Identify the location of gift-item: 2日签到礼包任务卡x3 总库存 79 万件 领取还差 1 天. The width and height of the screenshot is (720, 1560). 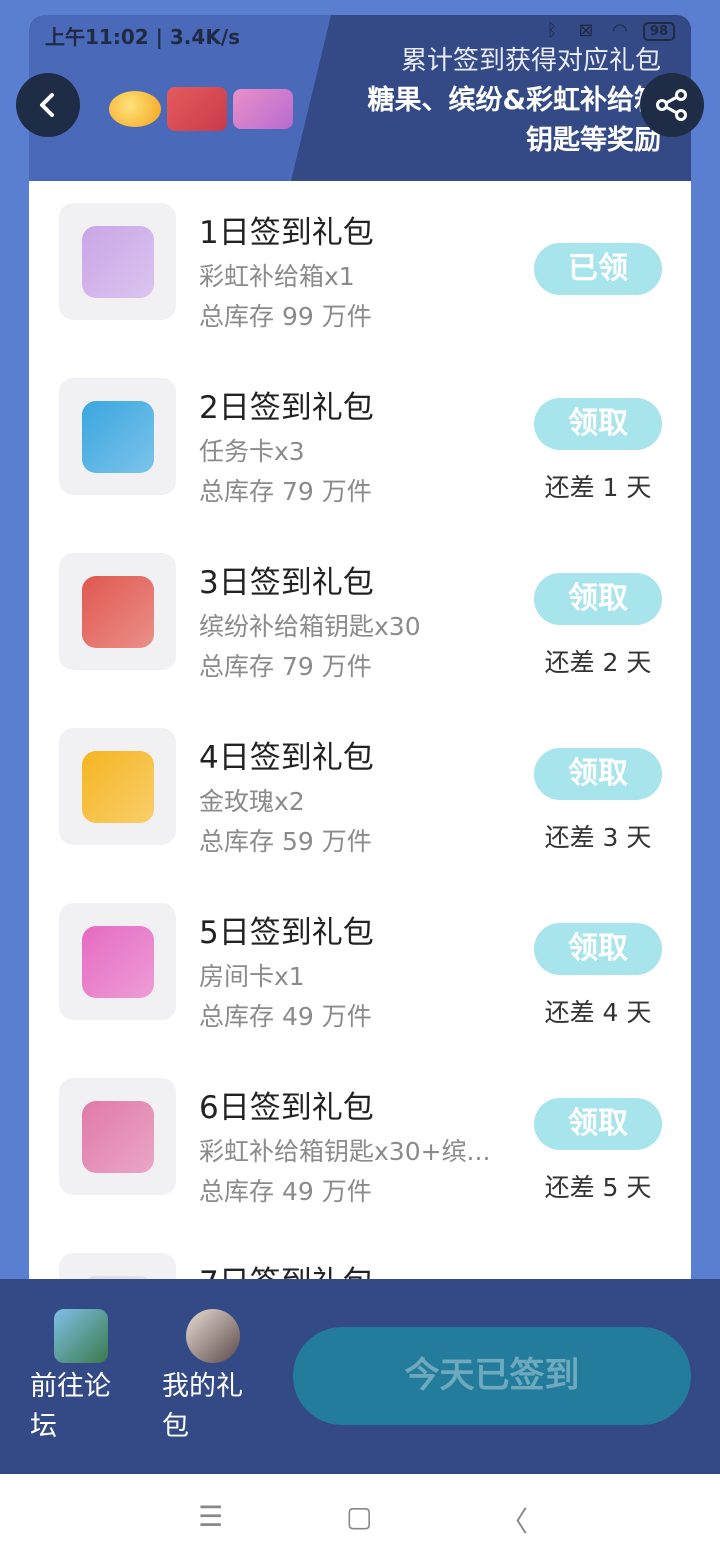
(360, 443).